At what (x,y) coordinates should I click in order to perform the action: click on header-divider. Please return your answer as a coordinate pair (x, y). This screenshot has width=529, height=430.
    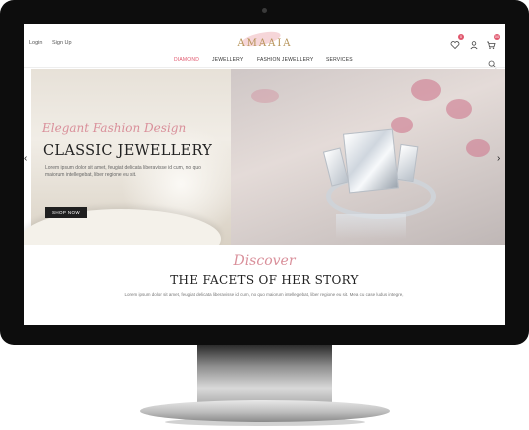
    Looking at the image, I should click on (264, 67).